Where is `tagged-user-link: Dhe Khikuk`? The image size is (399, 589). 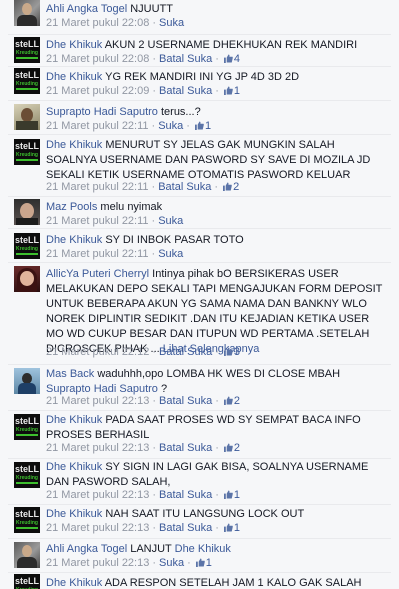 tagged-user-link: Dhe Khikuk is located at coordinates (203, 549).